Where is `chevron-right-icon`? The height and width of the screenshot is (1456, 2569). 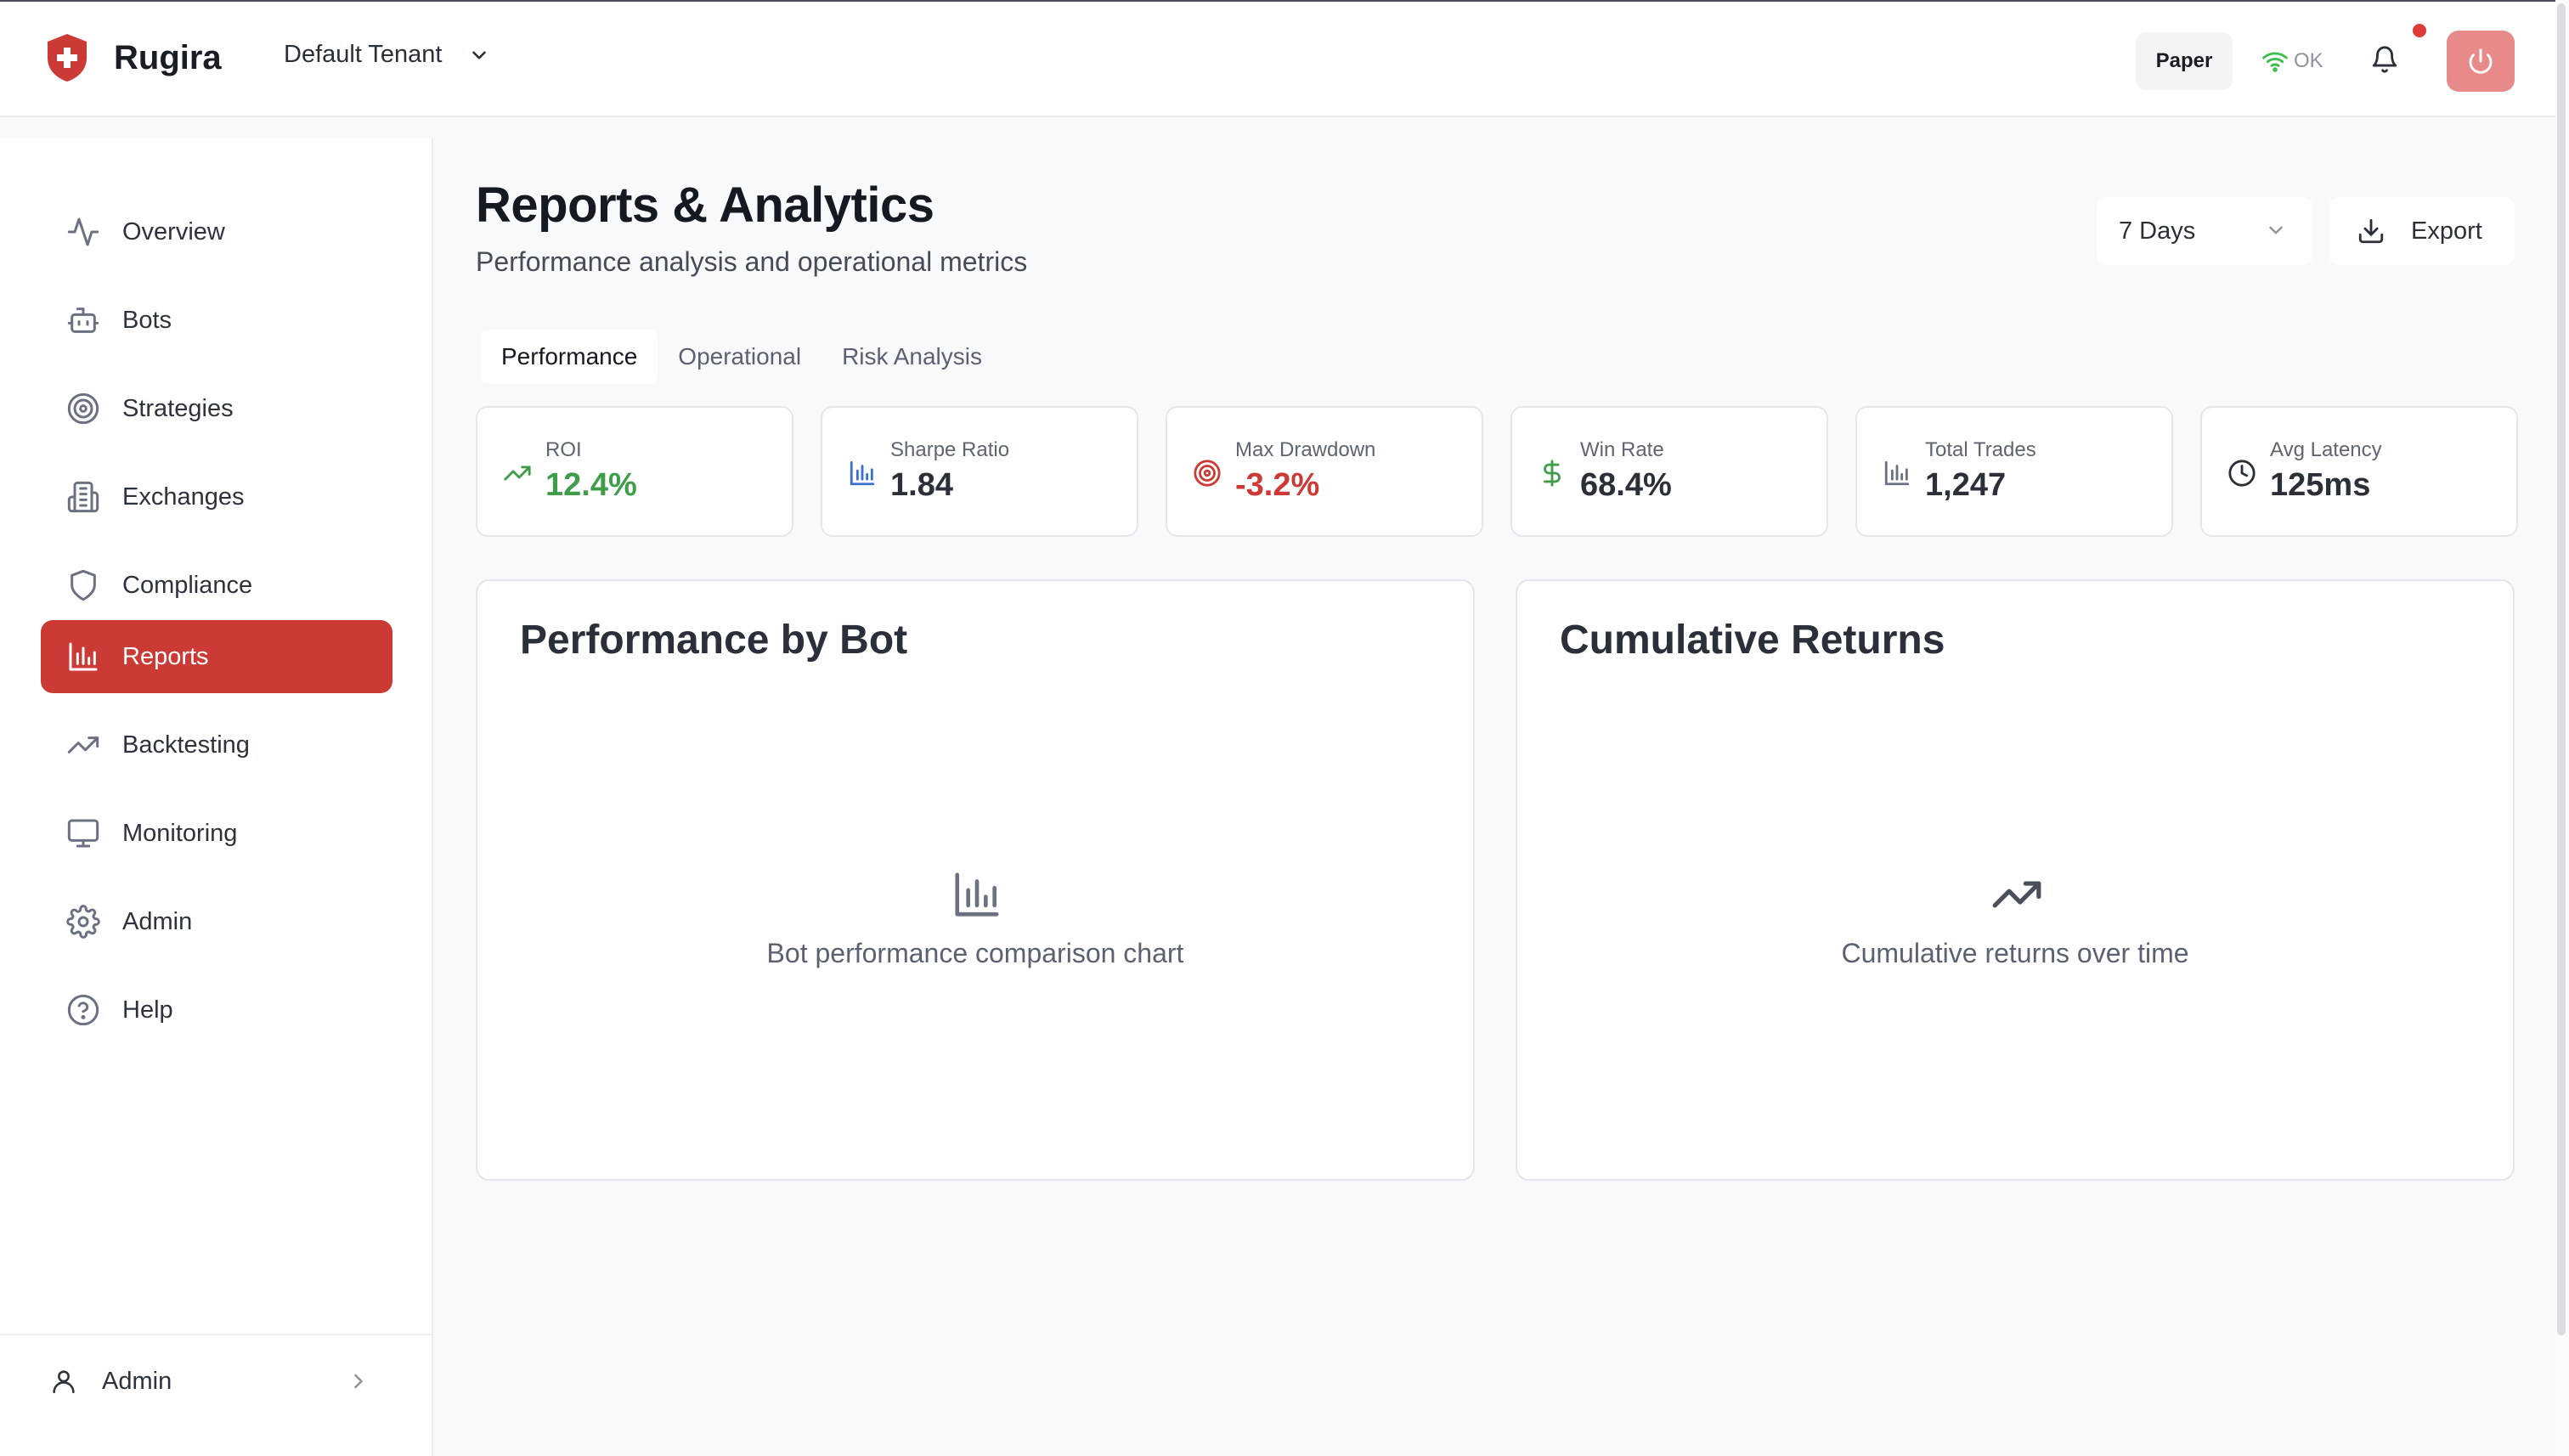
chevron-right-icon is located at coordinates (359, 1381).